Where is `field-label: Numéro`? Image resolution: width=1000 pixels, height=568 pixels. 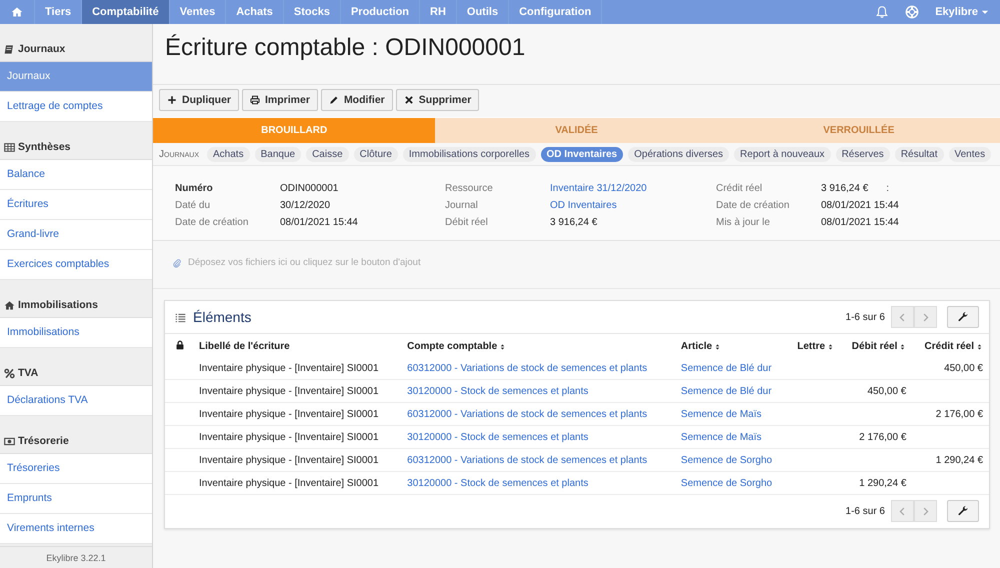 field-label: Numéro is located at coordinates (194, 188).